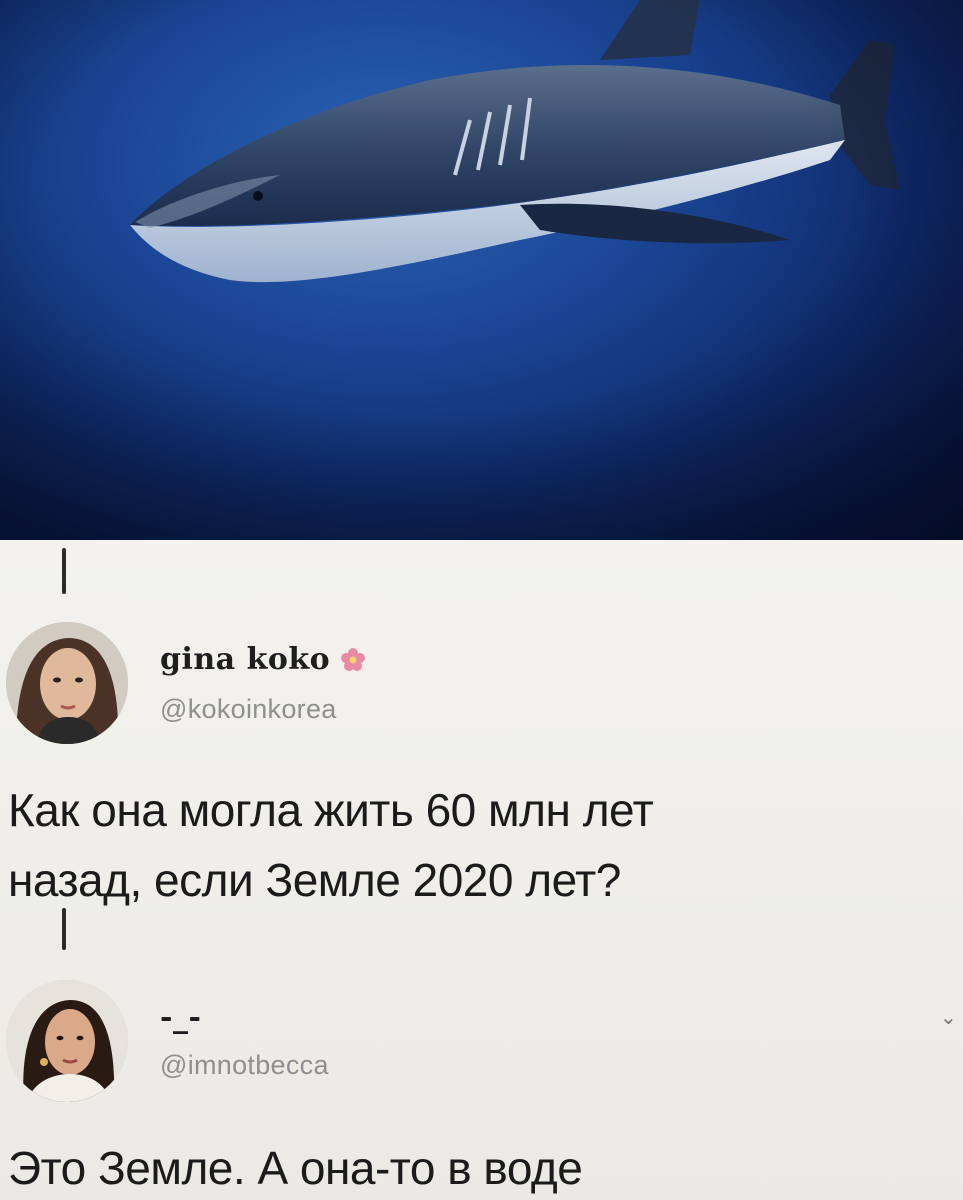 This screenshot has height=1200, width=963. I want to click on author-name-row: -_-, so click(180, 1017).